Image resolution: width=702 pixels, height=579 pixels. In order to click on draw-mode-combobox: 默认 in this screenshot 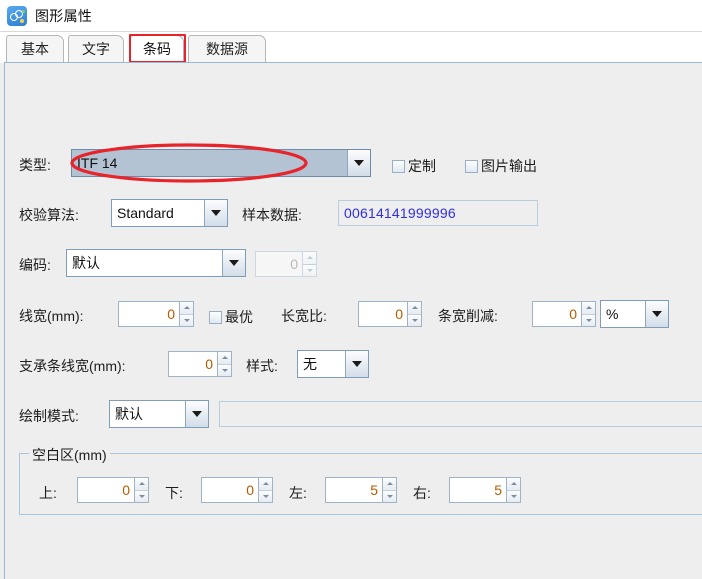, I will do `click(159, 414)`.